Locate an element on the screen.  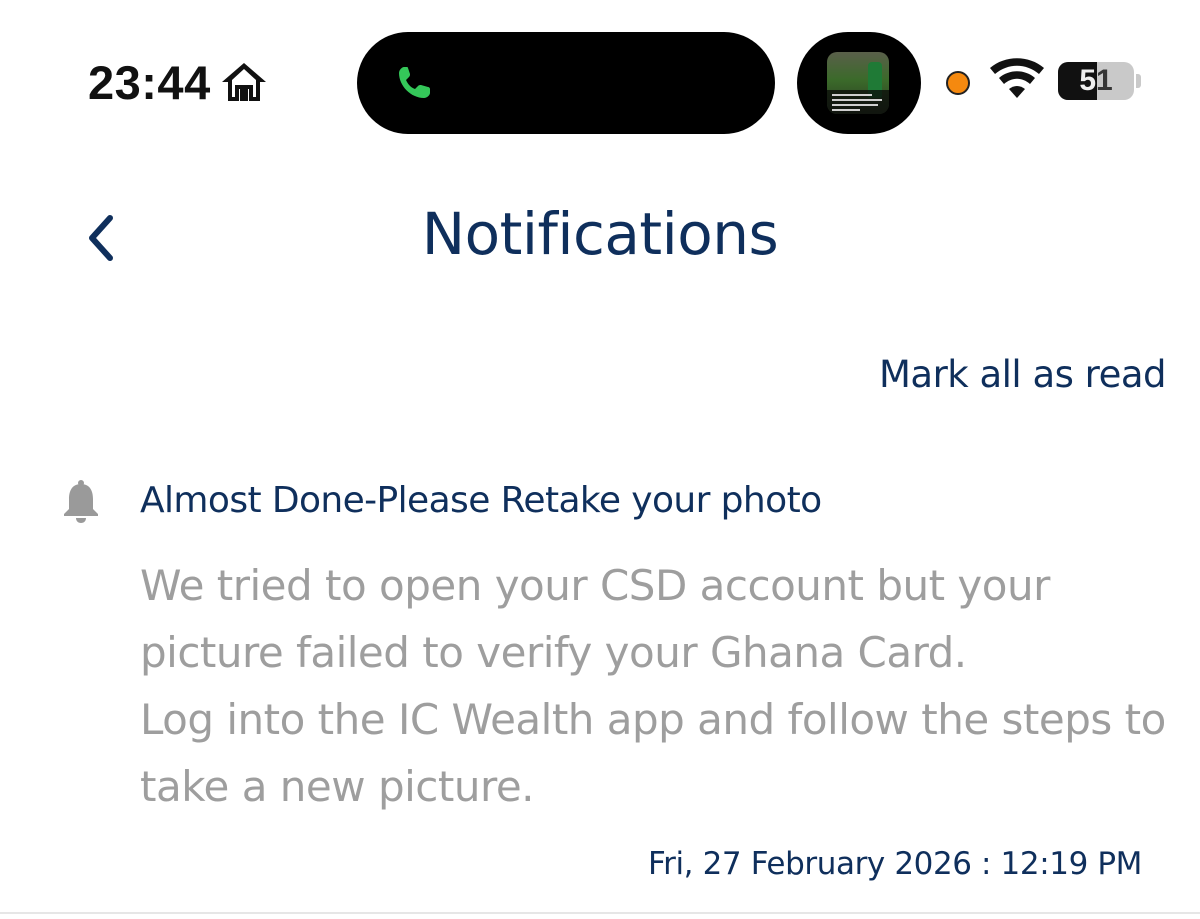
picture-in-picture-thumbnail is located at coordinates (859, 83).